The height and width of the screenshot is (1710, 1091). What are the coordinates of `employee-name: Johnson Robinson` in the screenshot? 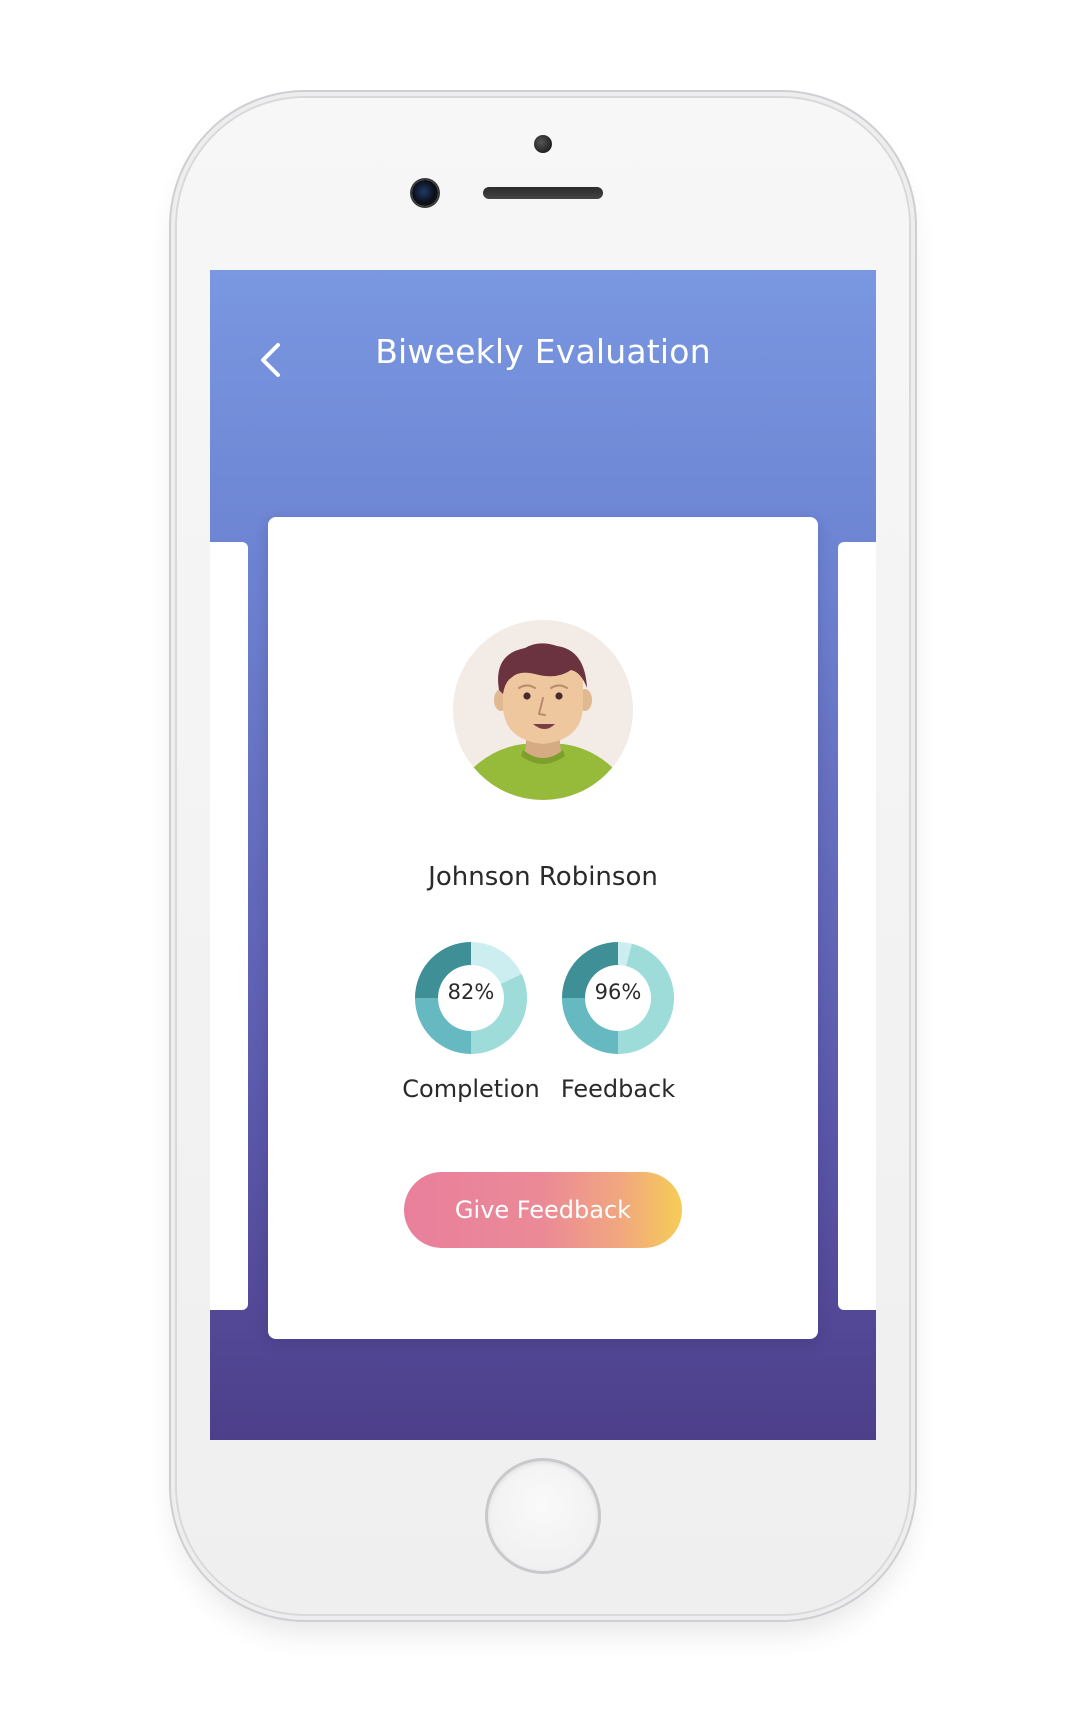 It's located at (543, 877).